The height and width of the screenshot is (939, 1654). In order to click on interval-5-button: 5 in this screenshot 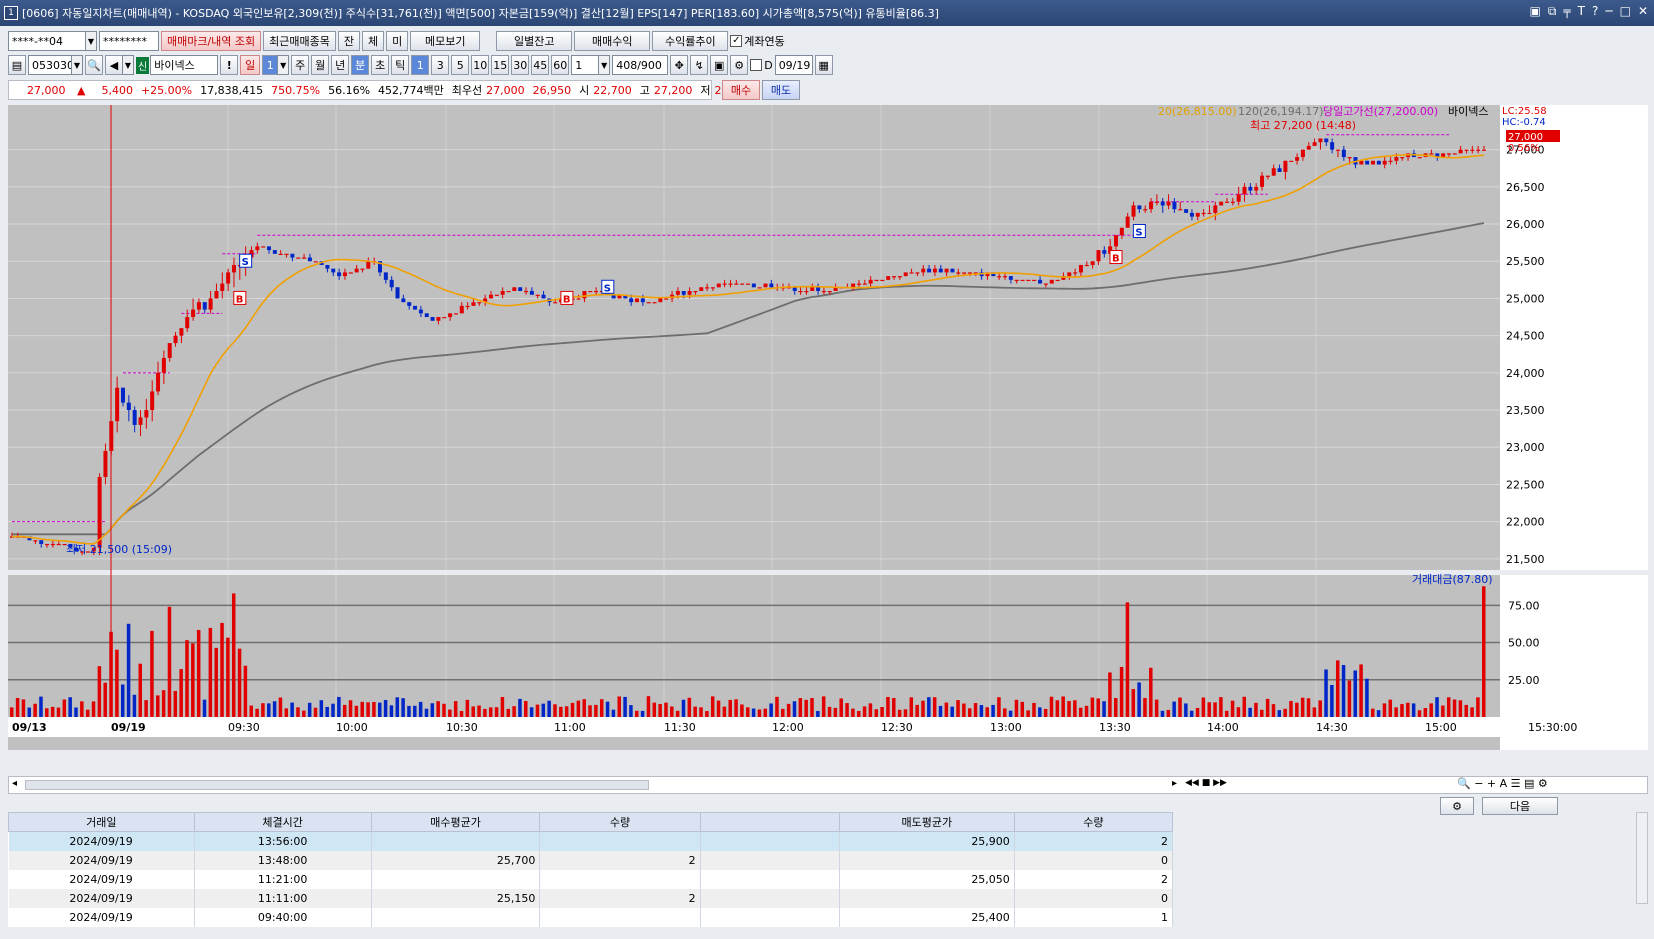, I will do `click(460, 65)`.